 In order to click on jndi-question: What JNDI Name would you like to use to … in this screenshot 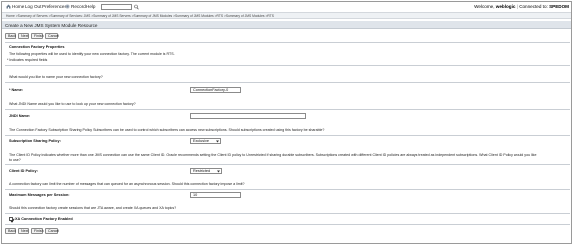, I will do `click(72, 104)`.